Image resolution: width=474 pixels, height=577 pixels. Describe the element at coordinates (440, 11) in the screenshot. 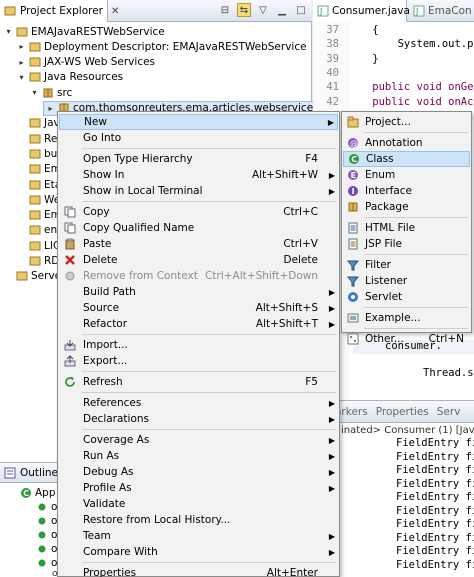

I see `editor-tab-emacon: J EmaCon` at that location.